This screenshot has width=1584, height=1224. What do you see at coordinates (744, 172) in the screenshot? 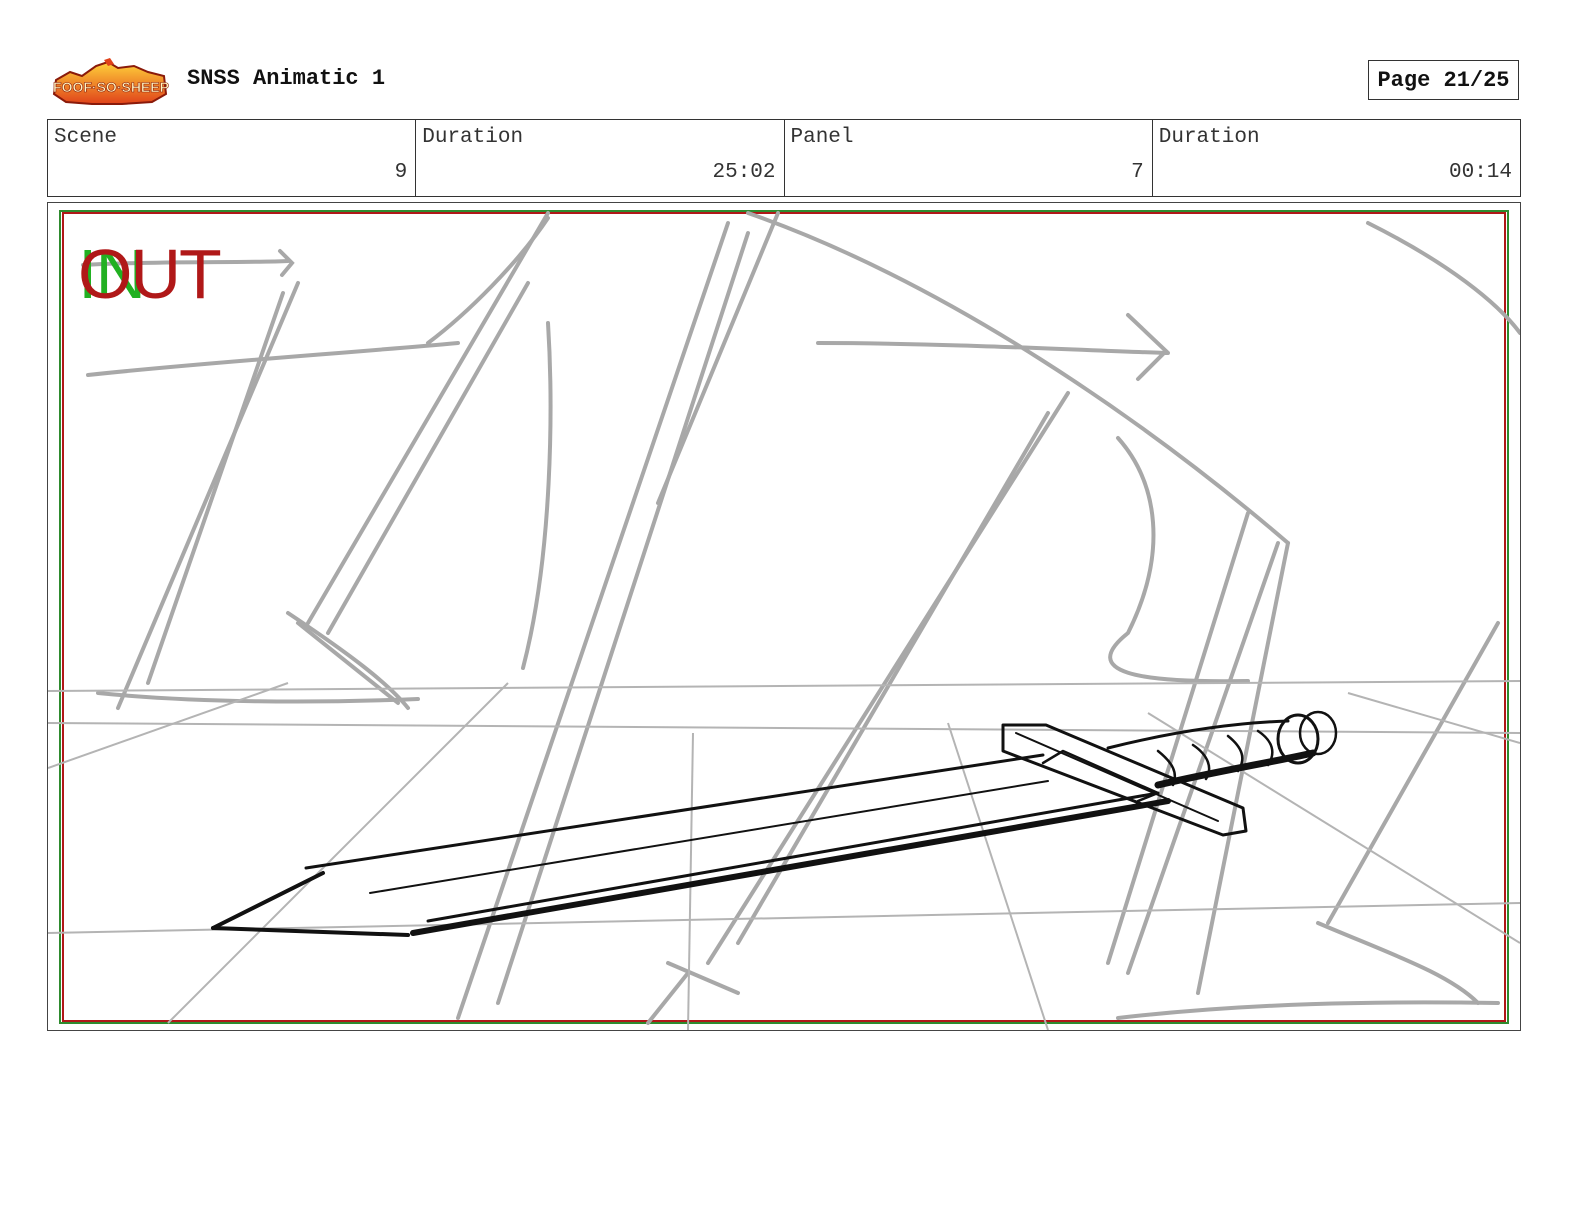
I see `scene-duration-value: 25:02` at bounding box center [744, 172].